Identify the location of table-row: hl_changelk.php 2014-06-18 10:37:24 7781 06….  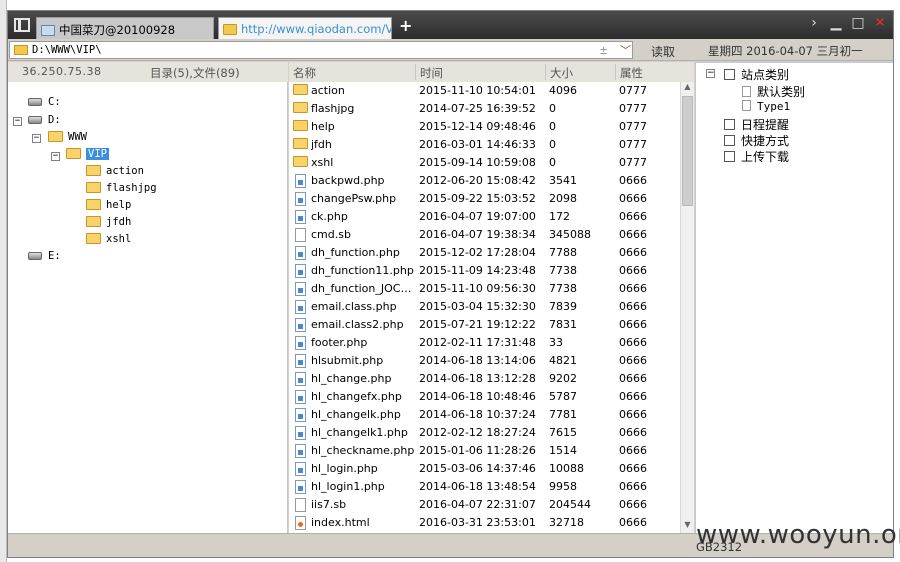
(484, 415).